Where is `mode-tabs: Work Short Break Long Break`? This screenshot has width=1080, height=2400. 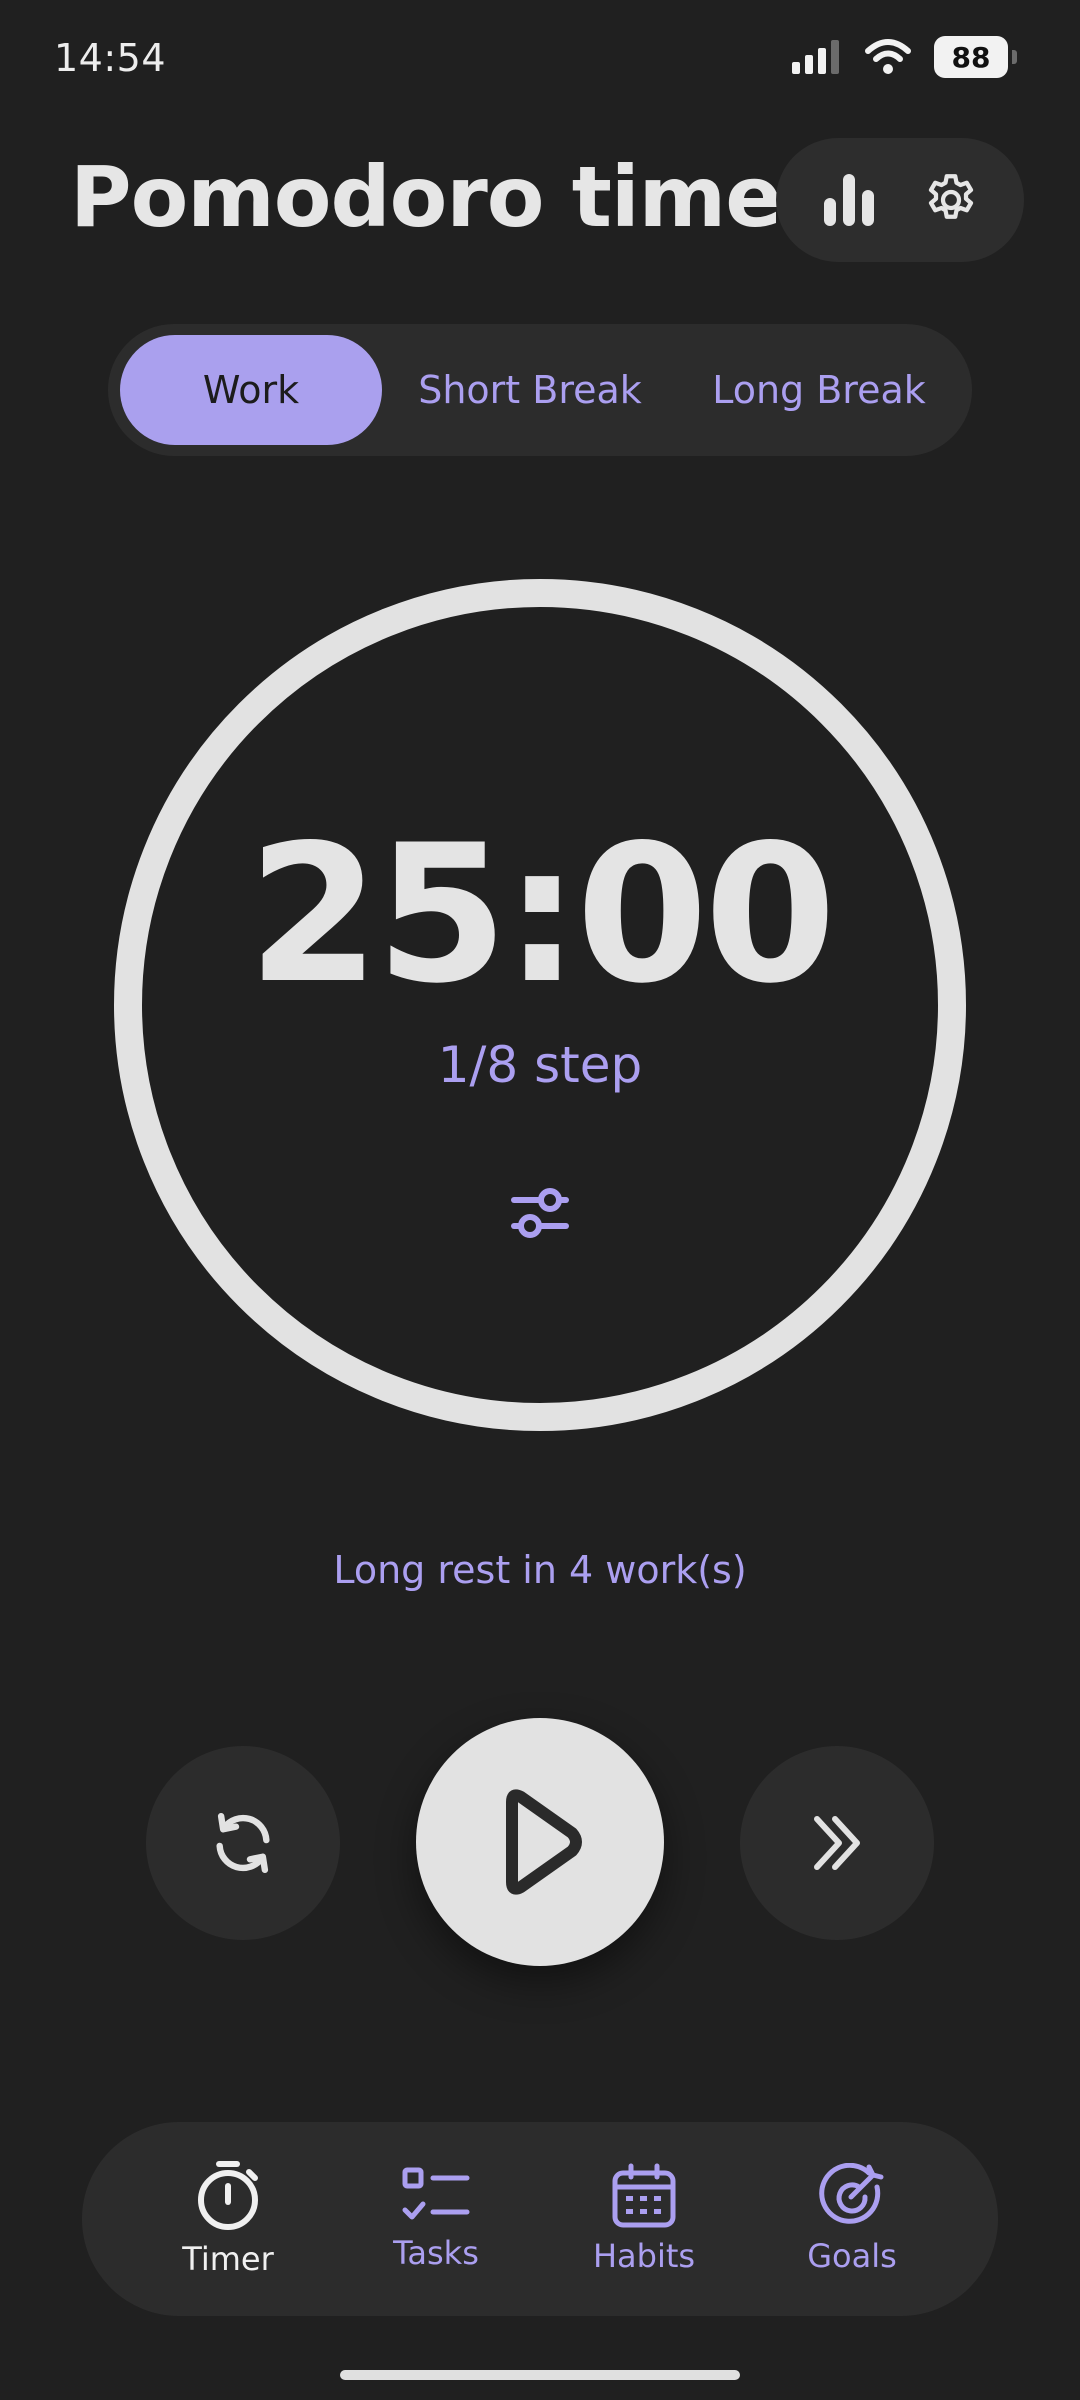
mode-tabs: Work Short Break Long Break is located at coordinates (540, 390).